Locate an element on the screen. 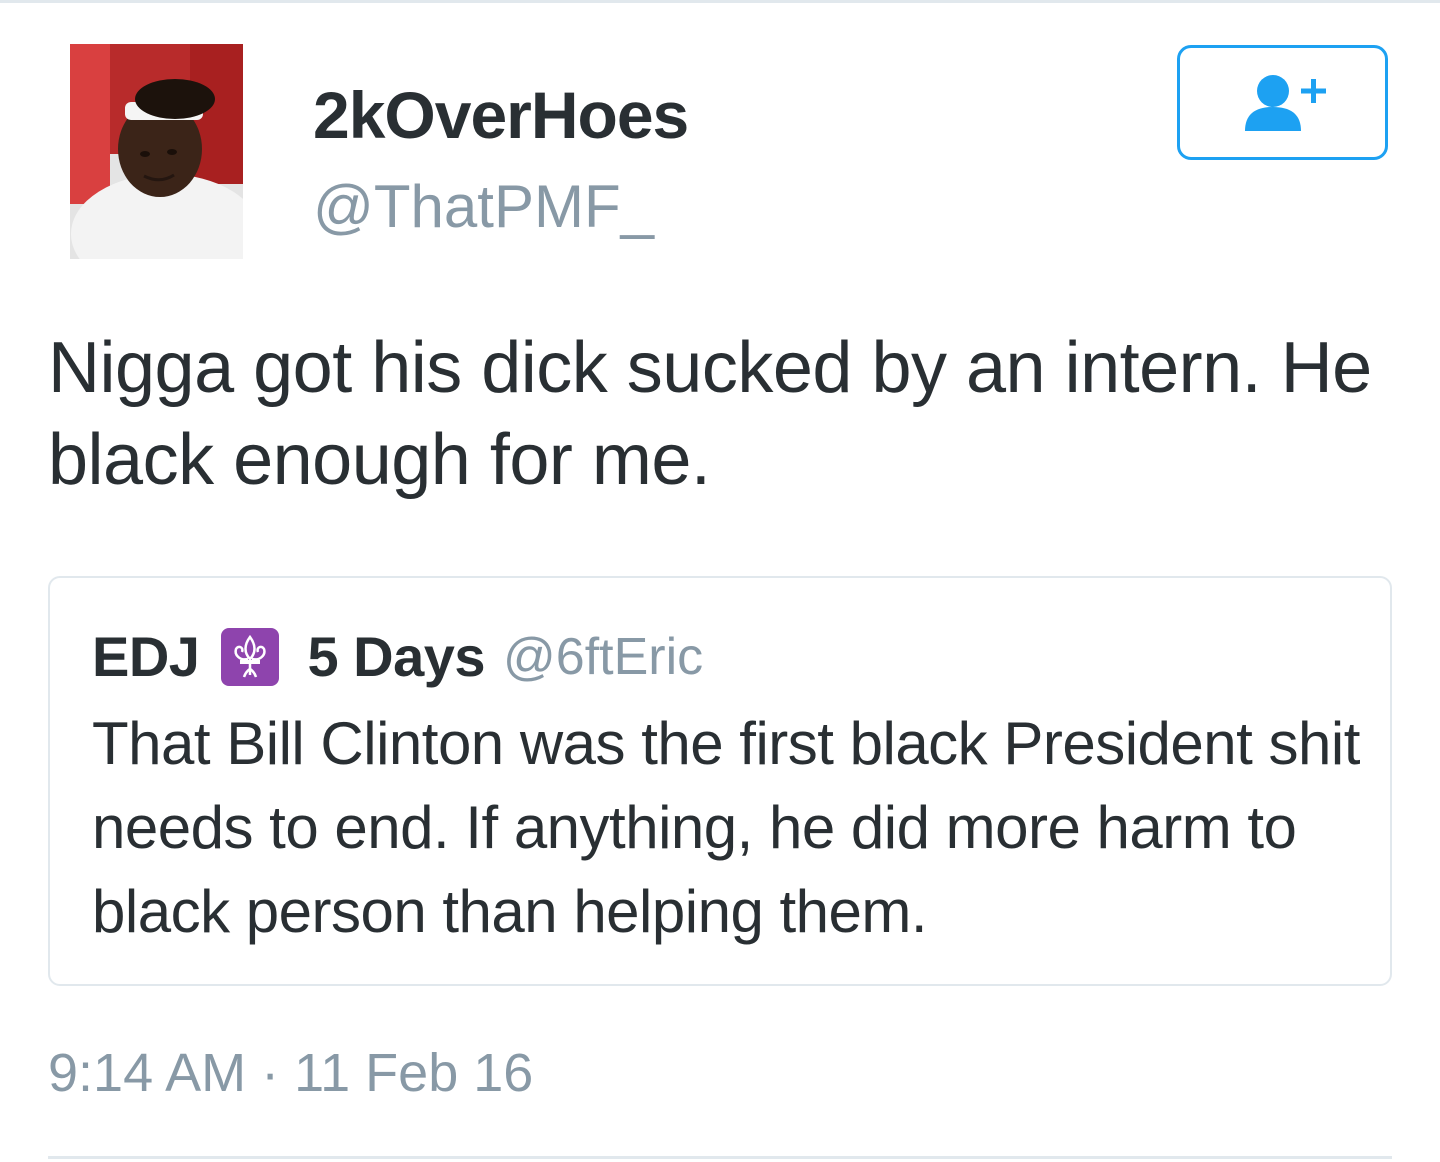 This screenshot has height=1162, width=1440. author-display-name: 2kOverHoes is located at coordinates (501, 115).